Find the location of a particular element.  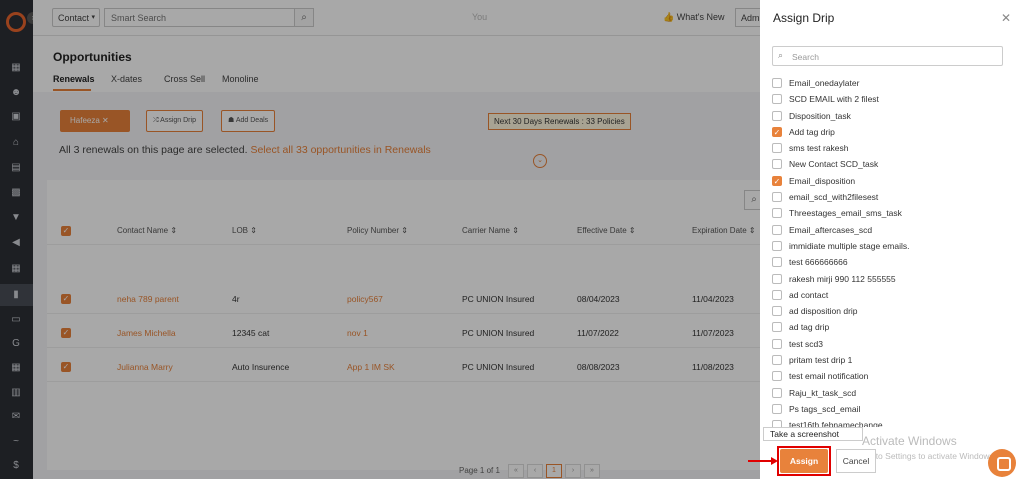

drip-list-item: test 666666666 is located at coordinates (892, 262).